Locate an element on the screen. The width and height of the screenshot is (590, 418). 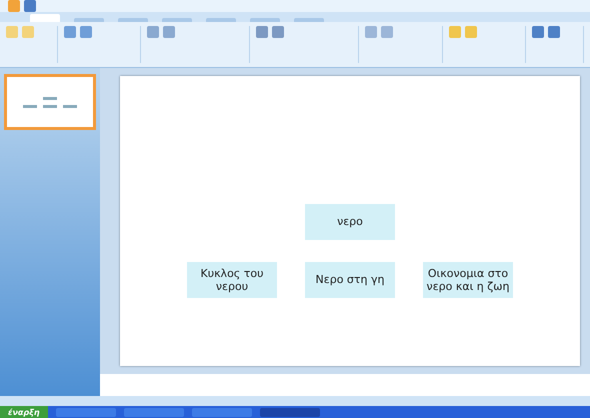
notes-pane is located at coordinates (345, 385).